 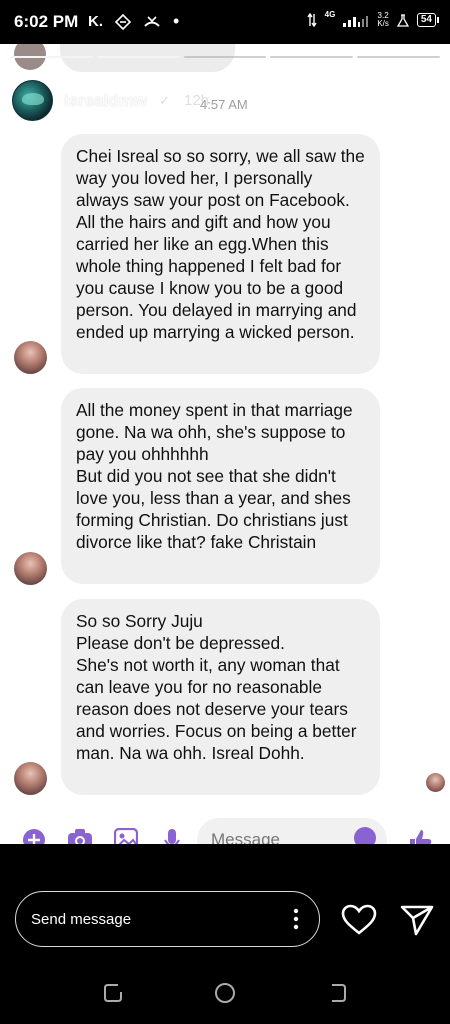 I want to click on add-icon, so click(x=34, y=836).